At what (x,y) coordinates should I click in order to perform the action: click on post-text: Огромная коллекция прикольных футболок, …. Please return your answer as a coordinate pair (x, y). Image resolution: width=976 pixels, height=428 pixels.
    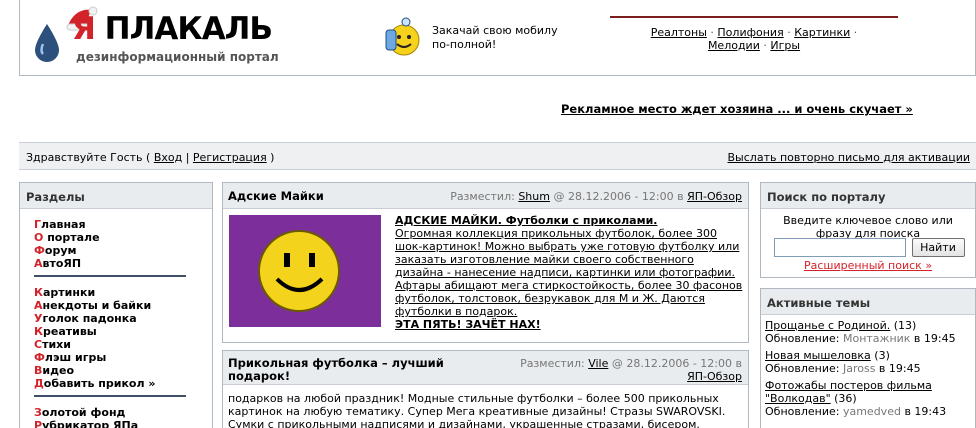
    Looking at the image, I should click on (570, 272).